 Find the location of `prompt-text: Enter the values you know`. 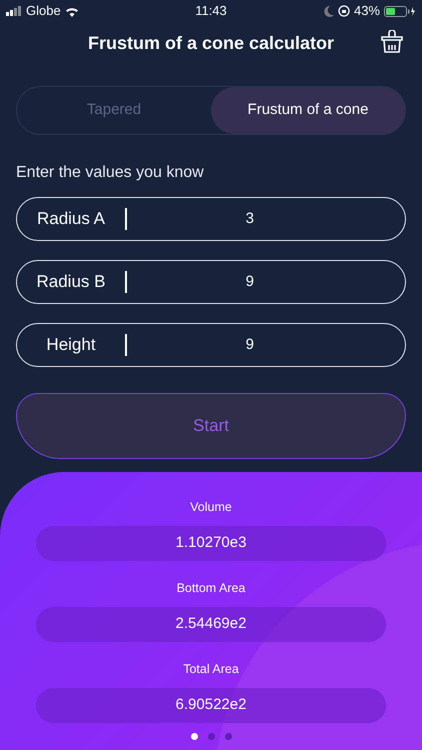

prompt-text: Enter the values you know is located at coordinates (110, 173).